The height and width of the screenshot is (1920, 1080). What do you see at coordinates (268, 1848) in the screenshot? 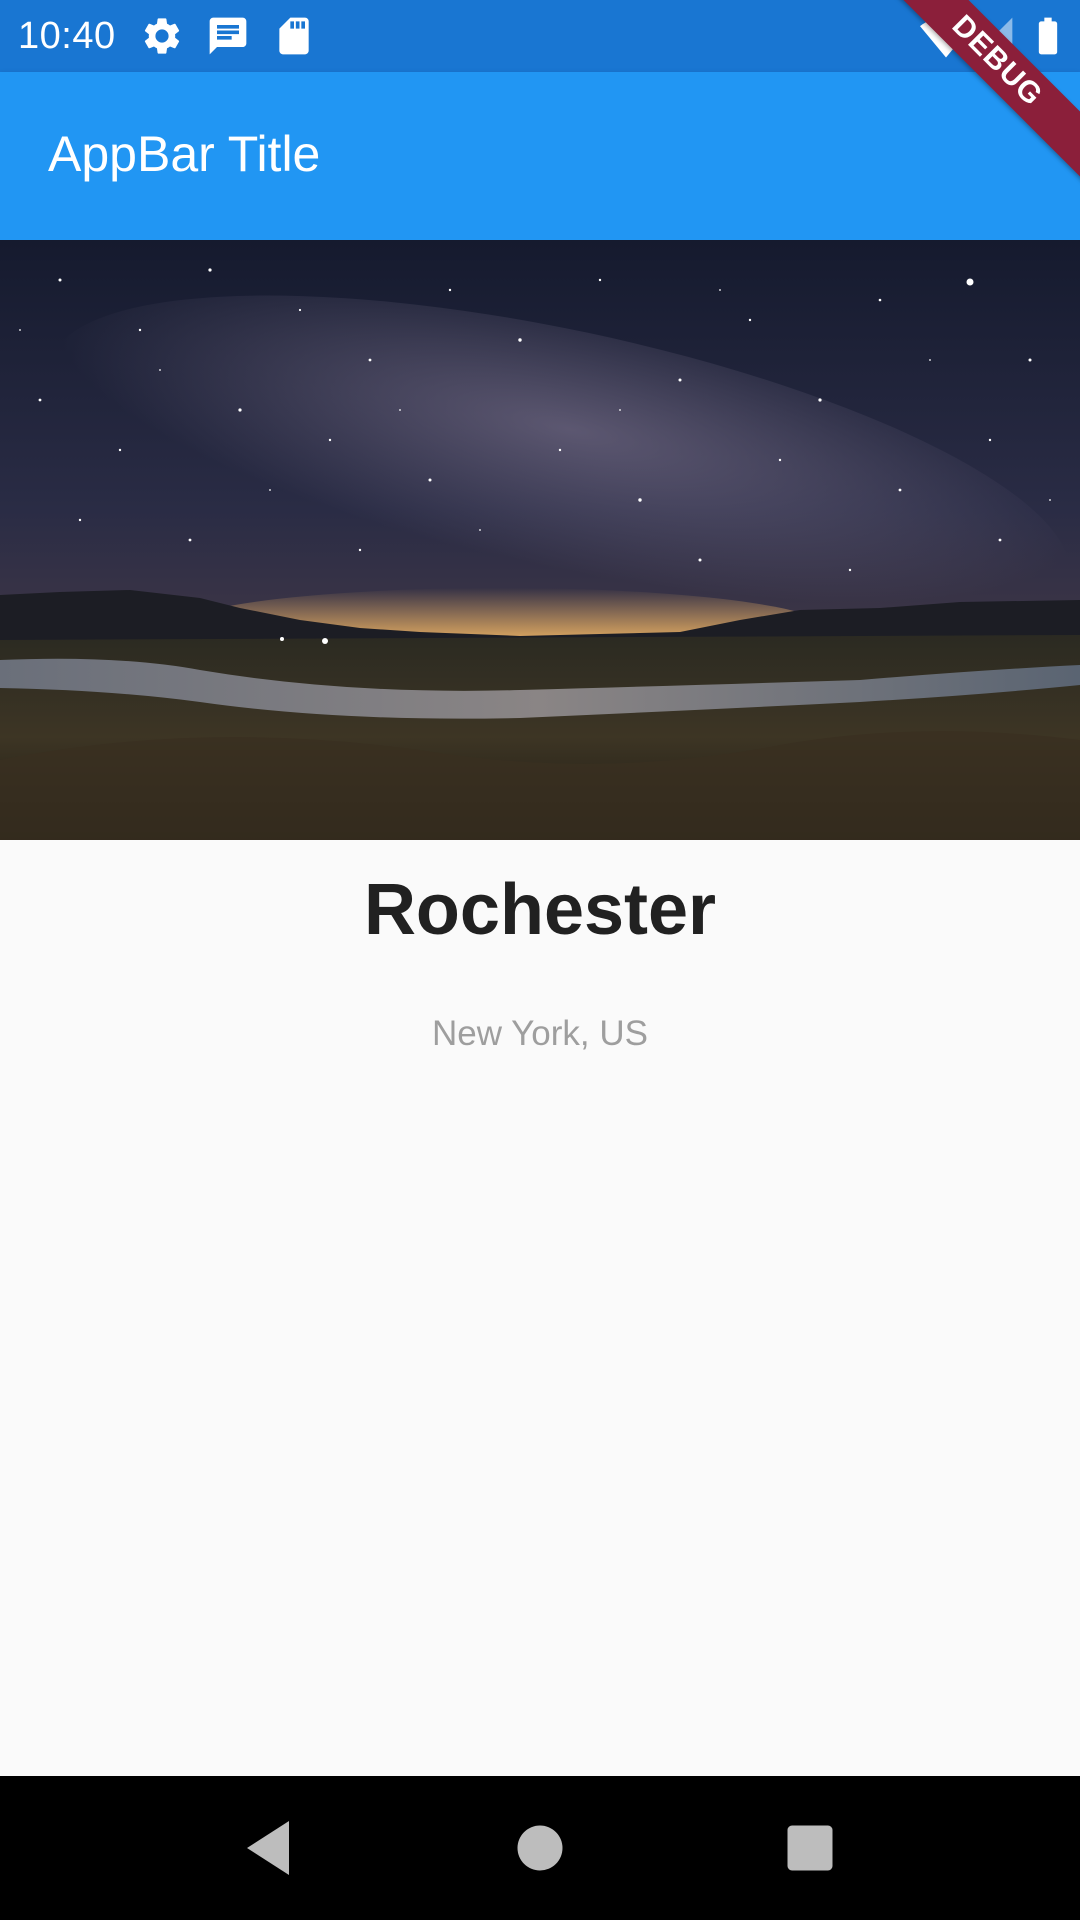
I see `back-icon` at bounding box center [268, 1848].